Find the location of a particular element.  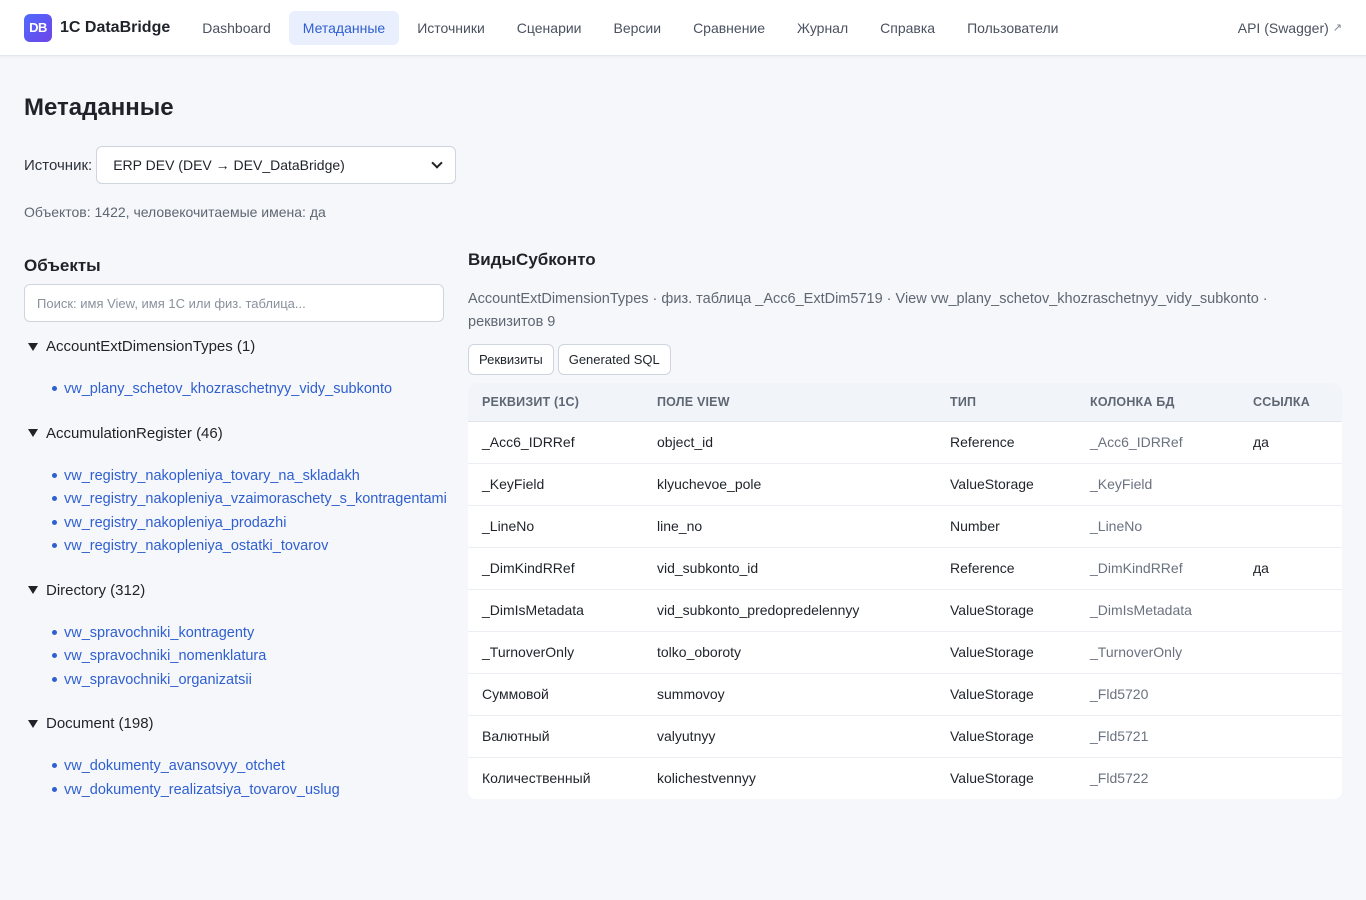

nav-item-sources: Источники is located at coordinates (451, 28).